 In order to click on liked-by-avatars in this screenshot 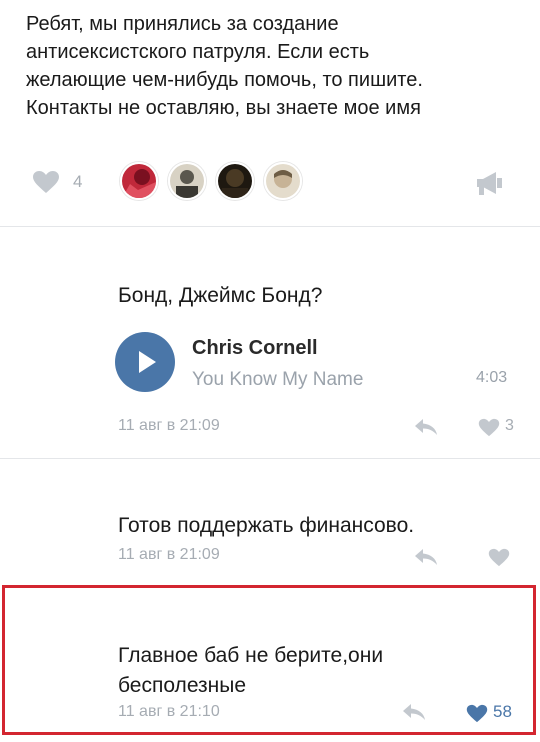, I will do `click(220, 182)`.